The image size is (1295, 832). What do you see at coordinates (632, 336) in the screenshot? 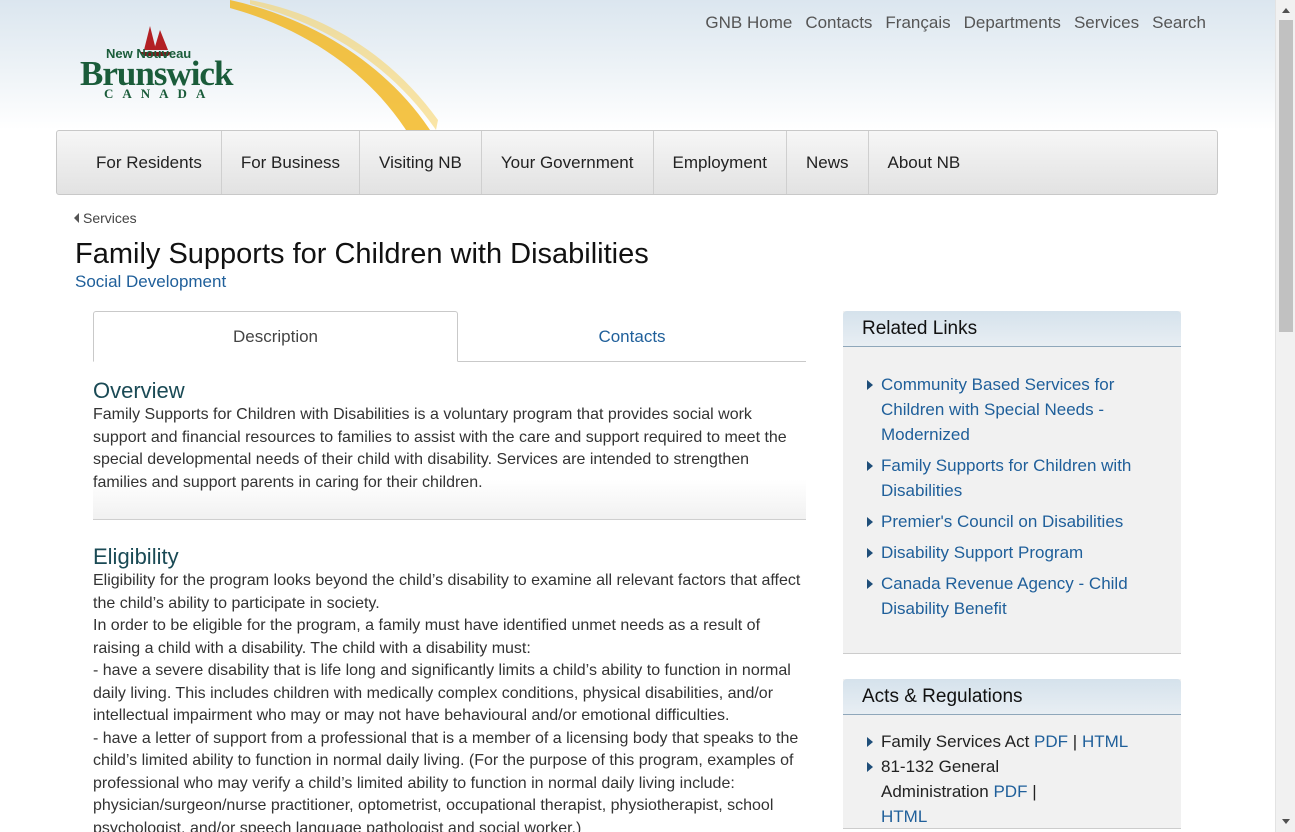
I see `tab-contacts: Contacts` at bounding box center [632, 336].